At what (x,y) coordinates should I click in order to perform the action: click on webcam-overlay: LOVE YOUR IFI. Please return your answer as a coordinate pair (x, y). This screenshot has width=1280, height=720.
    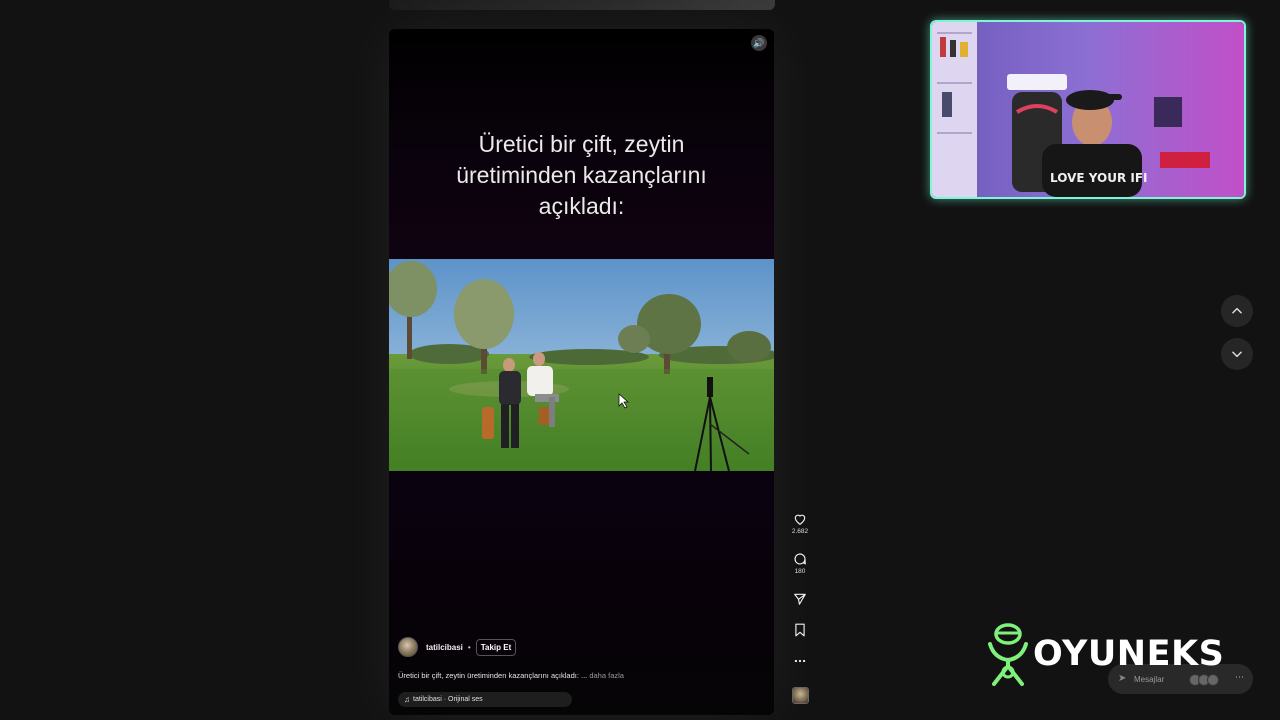
    Looking at the image, I should click on (1088, 109).